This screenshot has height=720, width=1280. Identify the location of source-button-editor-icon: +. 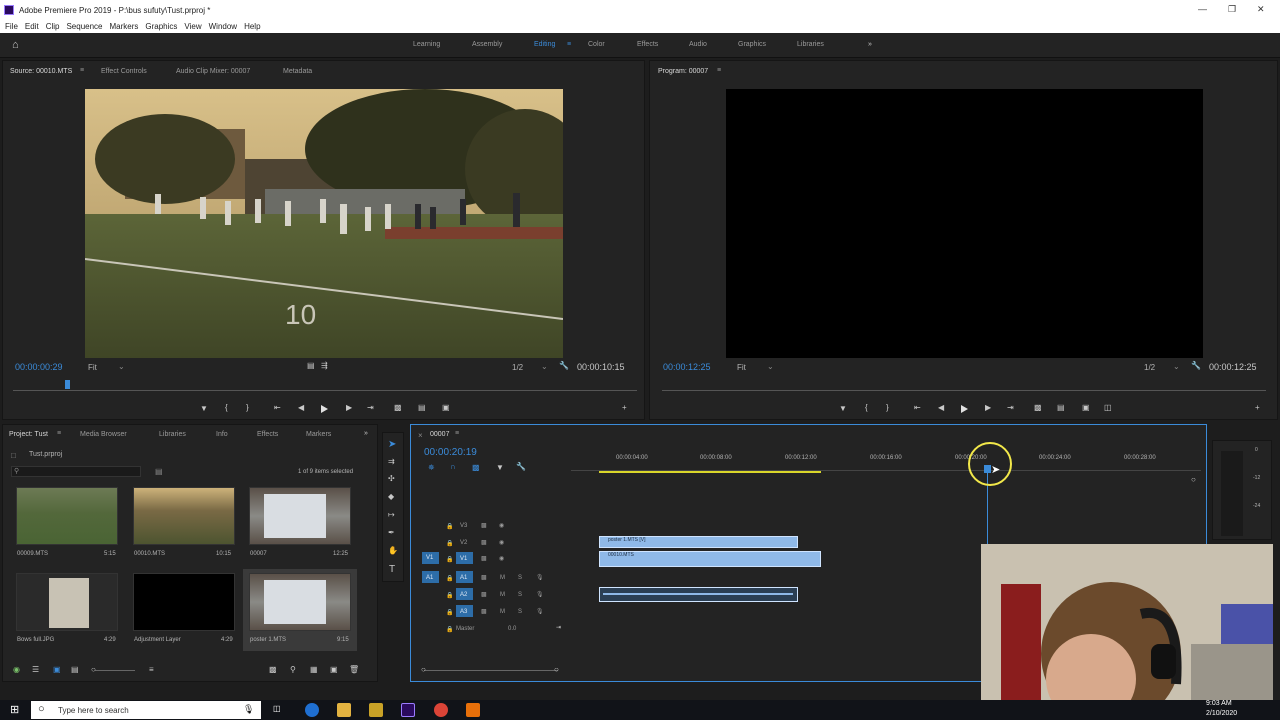
(624, 407).